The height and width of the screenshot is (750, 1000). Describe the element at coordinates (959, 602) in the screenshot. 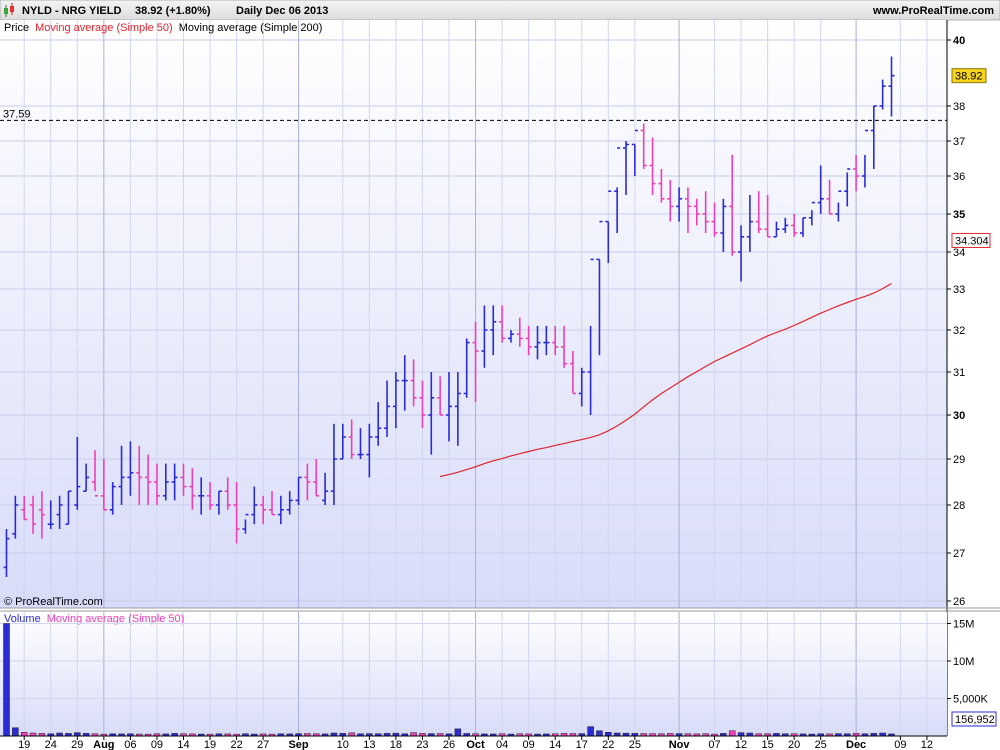

I see `price-tick-label: 26` at that location.